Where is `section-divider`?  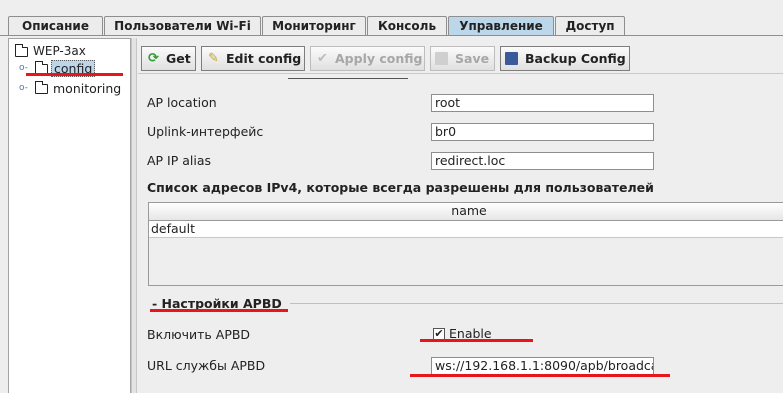 section-divider is located at coordinates (536, 303).